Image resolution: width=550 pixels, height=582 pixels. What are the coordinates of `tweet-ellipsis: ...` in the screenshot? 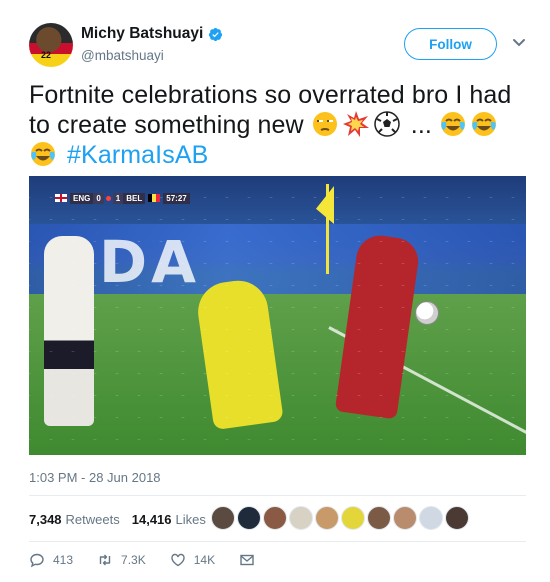 It's located at (421, 125).